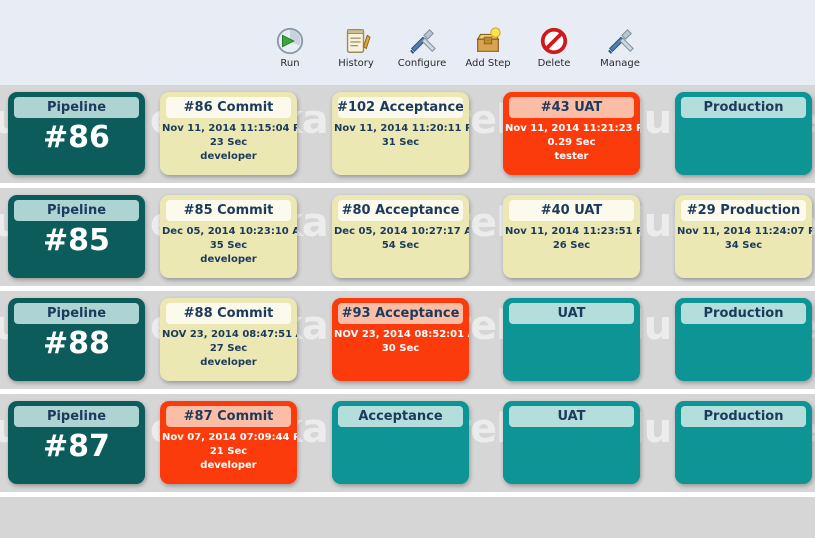 This screenshot has width=815, height=538. What do you see at coordinates (228, 313) in the screenshot?
I see `stage-card-title: #88 Commit` at bounding box center [228, 313].